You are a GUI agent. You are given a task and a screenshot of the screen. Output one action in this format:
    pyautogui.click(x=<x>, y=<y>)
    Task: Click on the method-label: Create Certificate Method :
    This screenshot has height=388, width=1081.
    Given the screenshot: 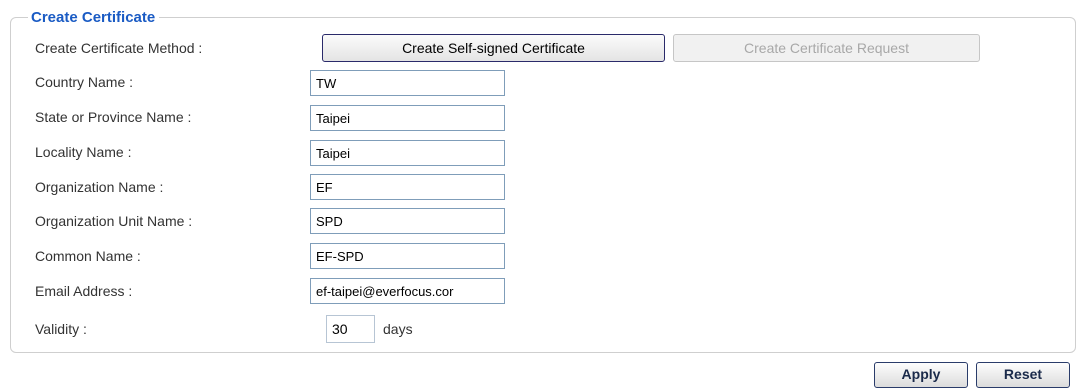 What is the action you would take?
    pyautogui.click(x=119, y=48)
    